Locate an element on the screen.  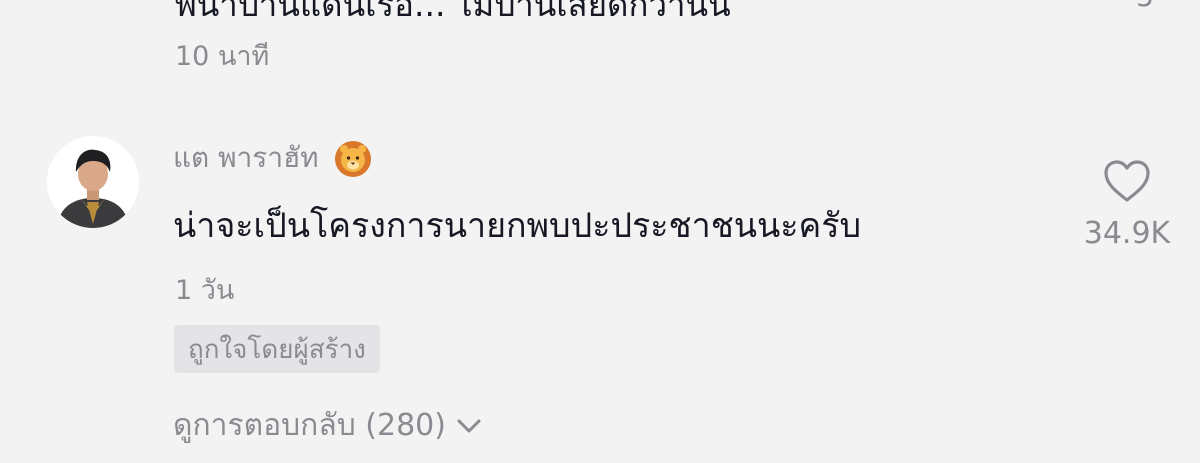
author-row: แต พาราฮัท is located at coordinates (273, 158).